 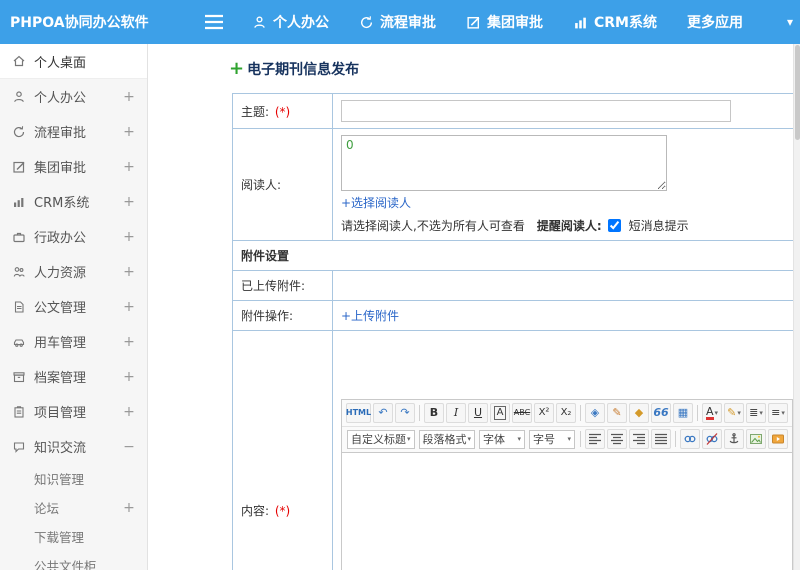 I want to click on align-right-icon, so click(x=639, y=439).